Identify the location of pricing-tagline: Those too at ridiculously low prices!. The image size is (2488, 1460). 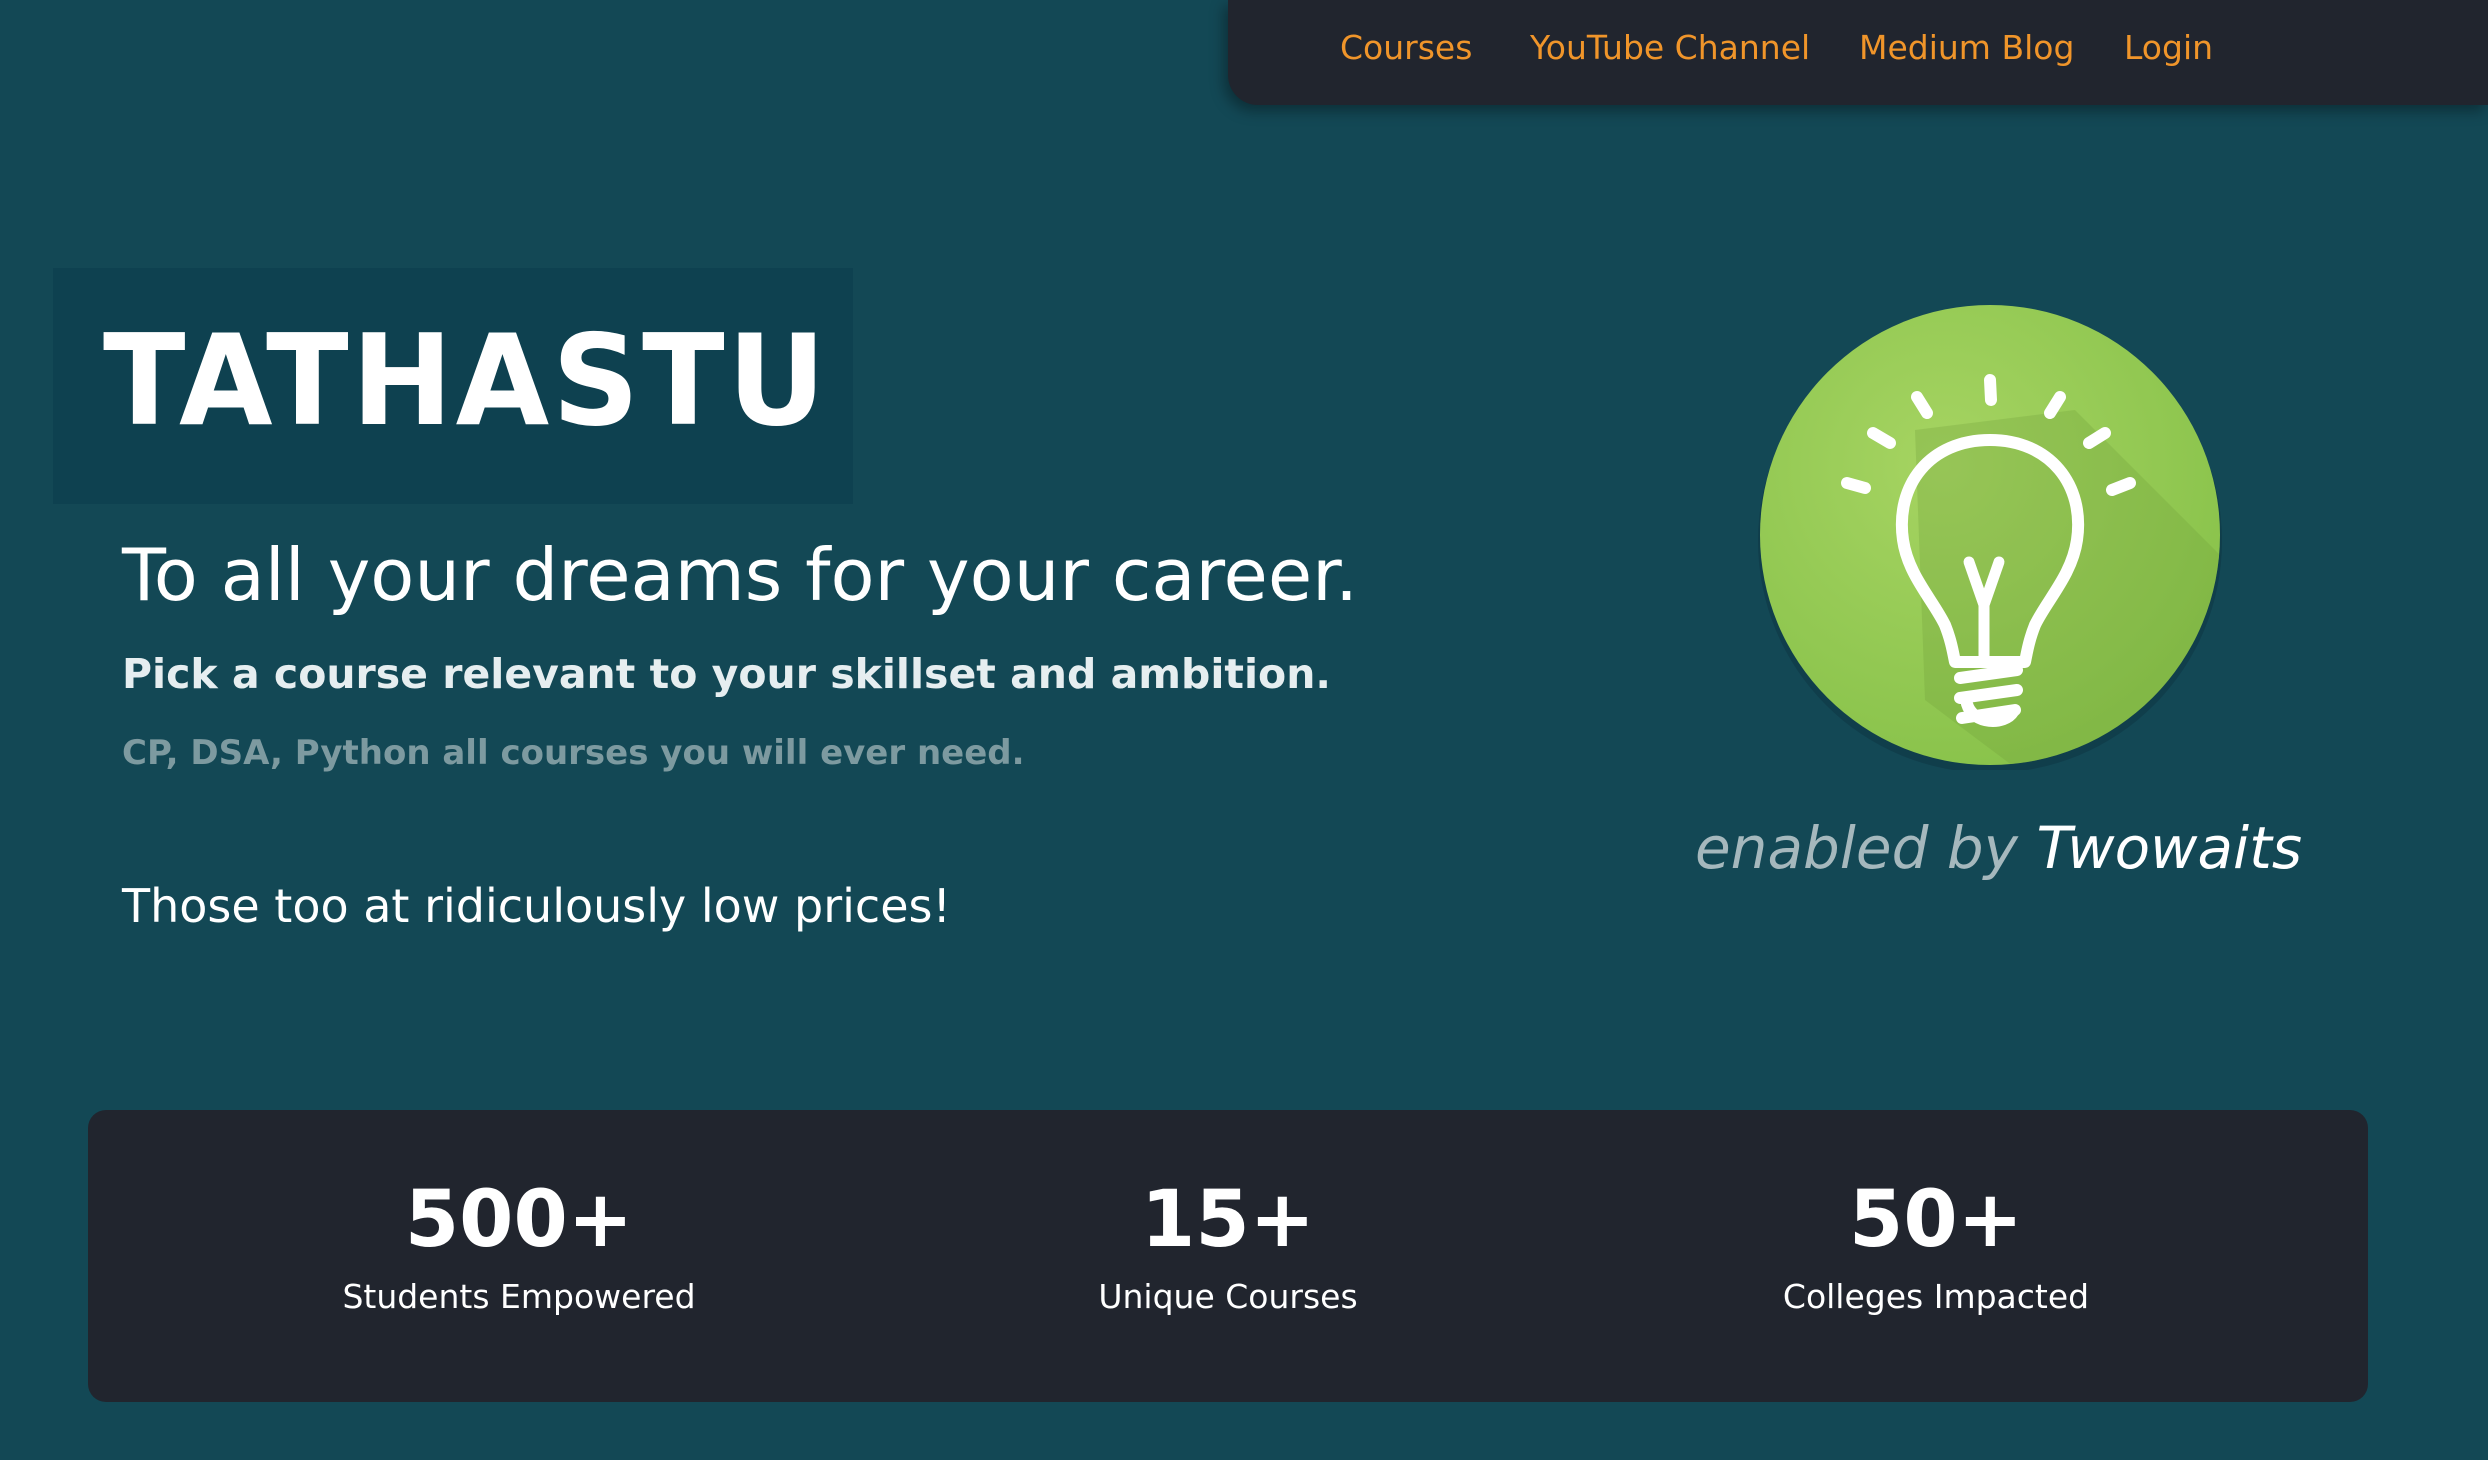
(536, 906).